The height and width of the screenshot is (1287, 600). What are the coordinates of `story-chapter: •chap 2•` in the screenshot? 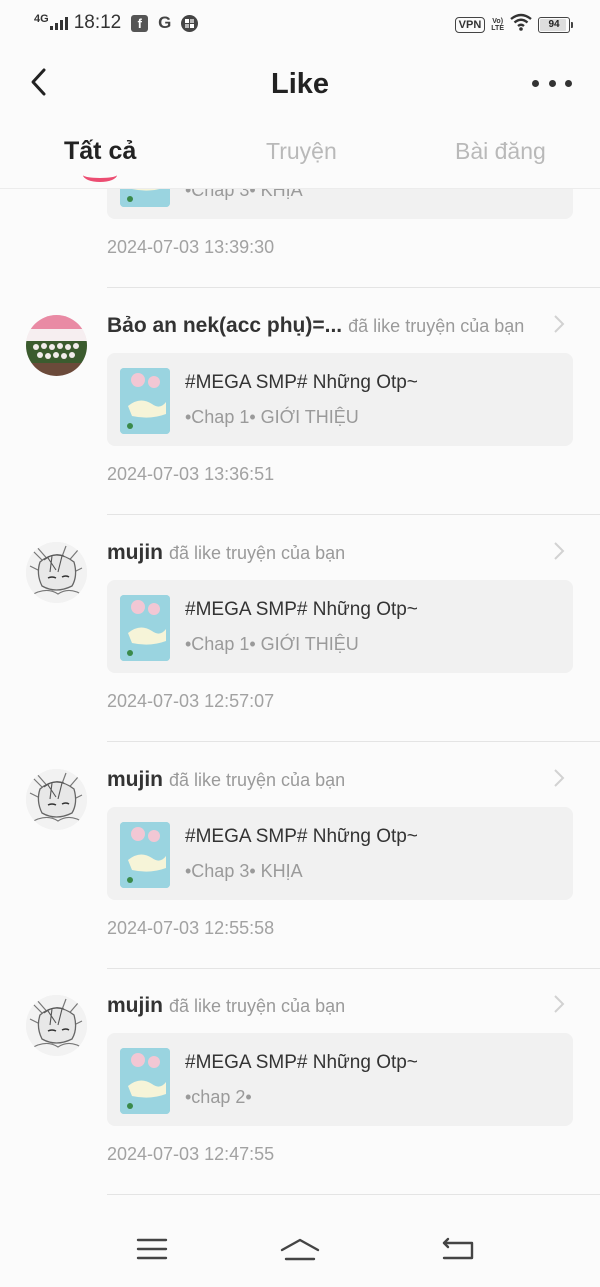 It's located at (218, 1097).